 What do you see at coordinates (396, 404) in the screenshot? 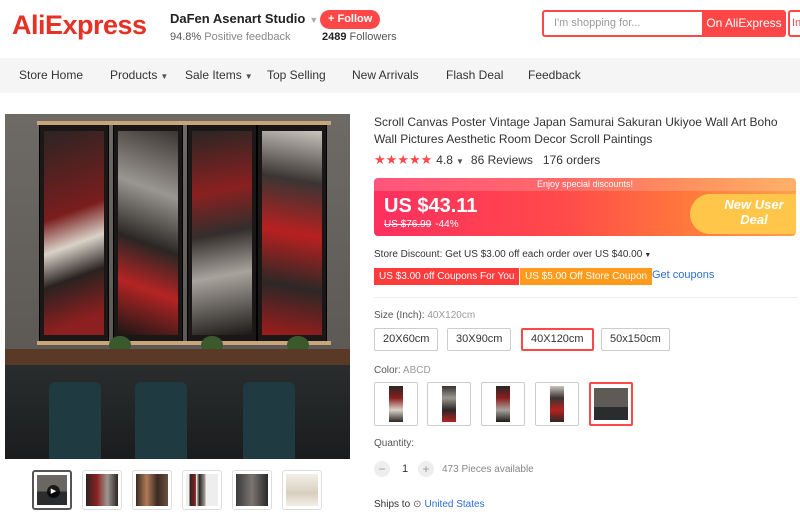
I see `color-option-a` at bounding box center [396, 404].